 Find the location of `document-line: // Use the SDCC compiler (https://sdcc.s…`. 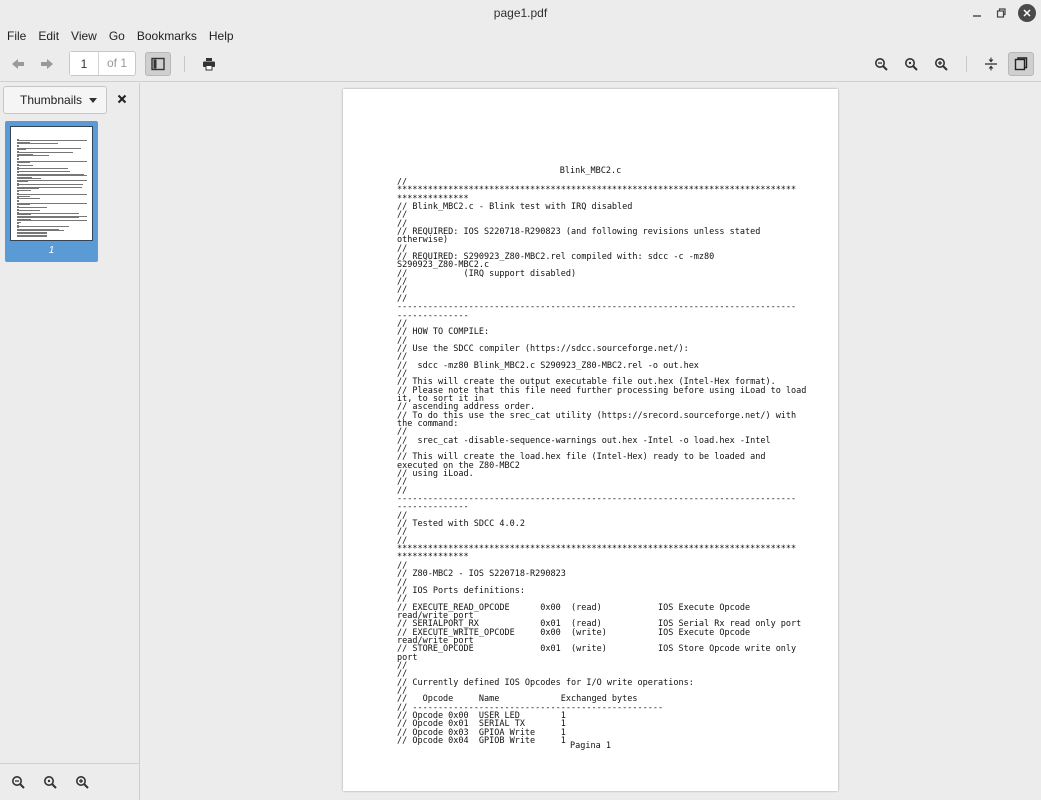

document-line: // Use the SDCC compiler (https://sdcc.s… is located at coordinates (543, 348).